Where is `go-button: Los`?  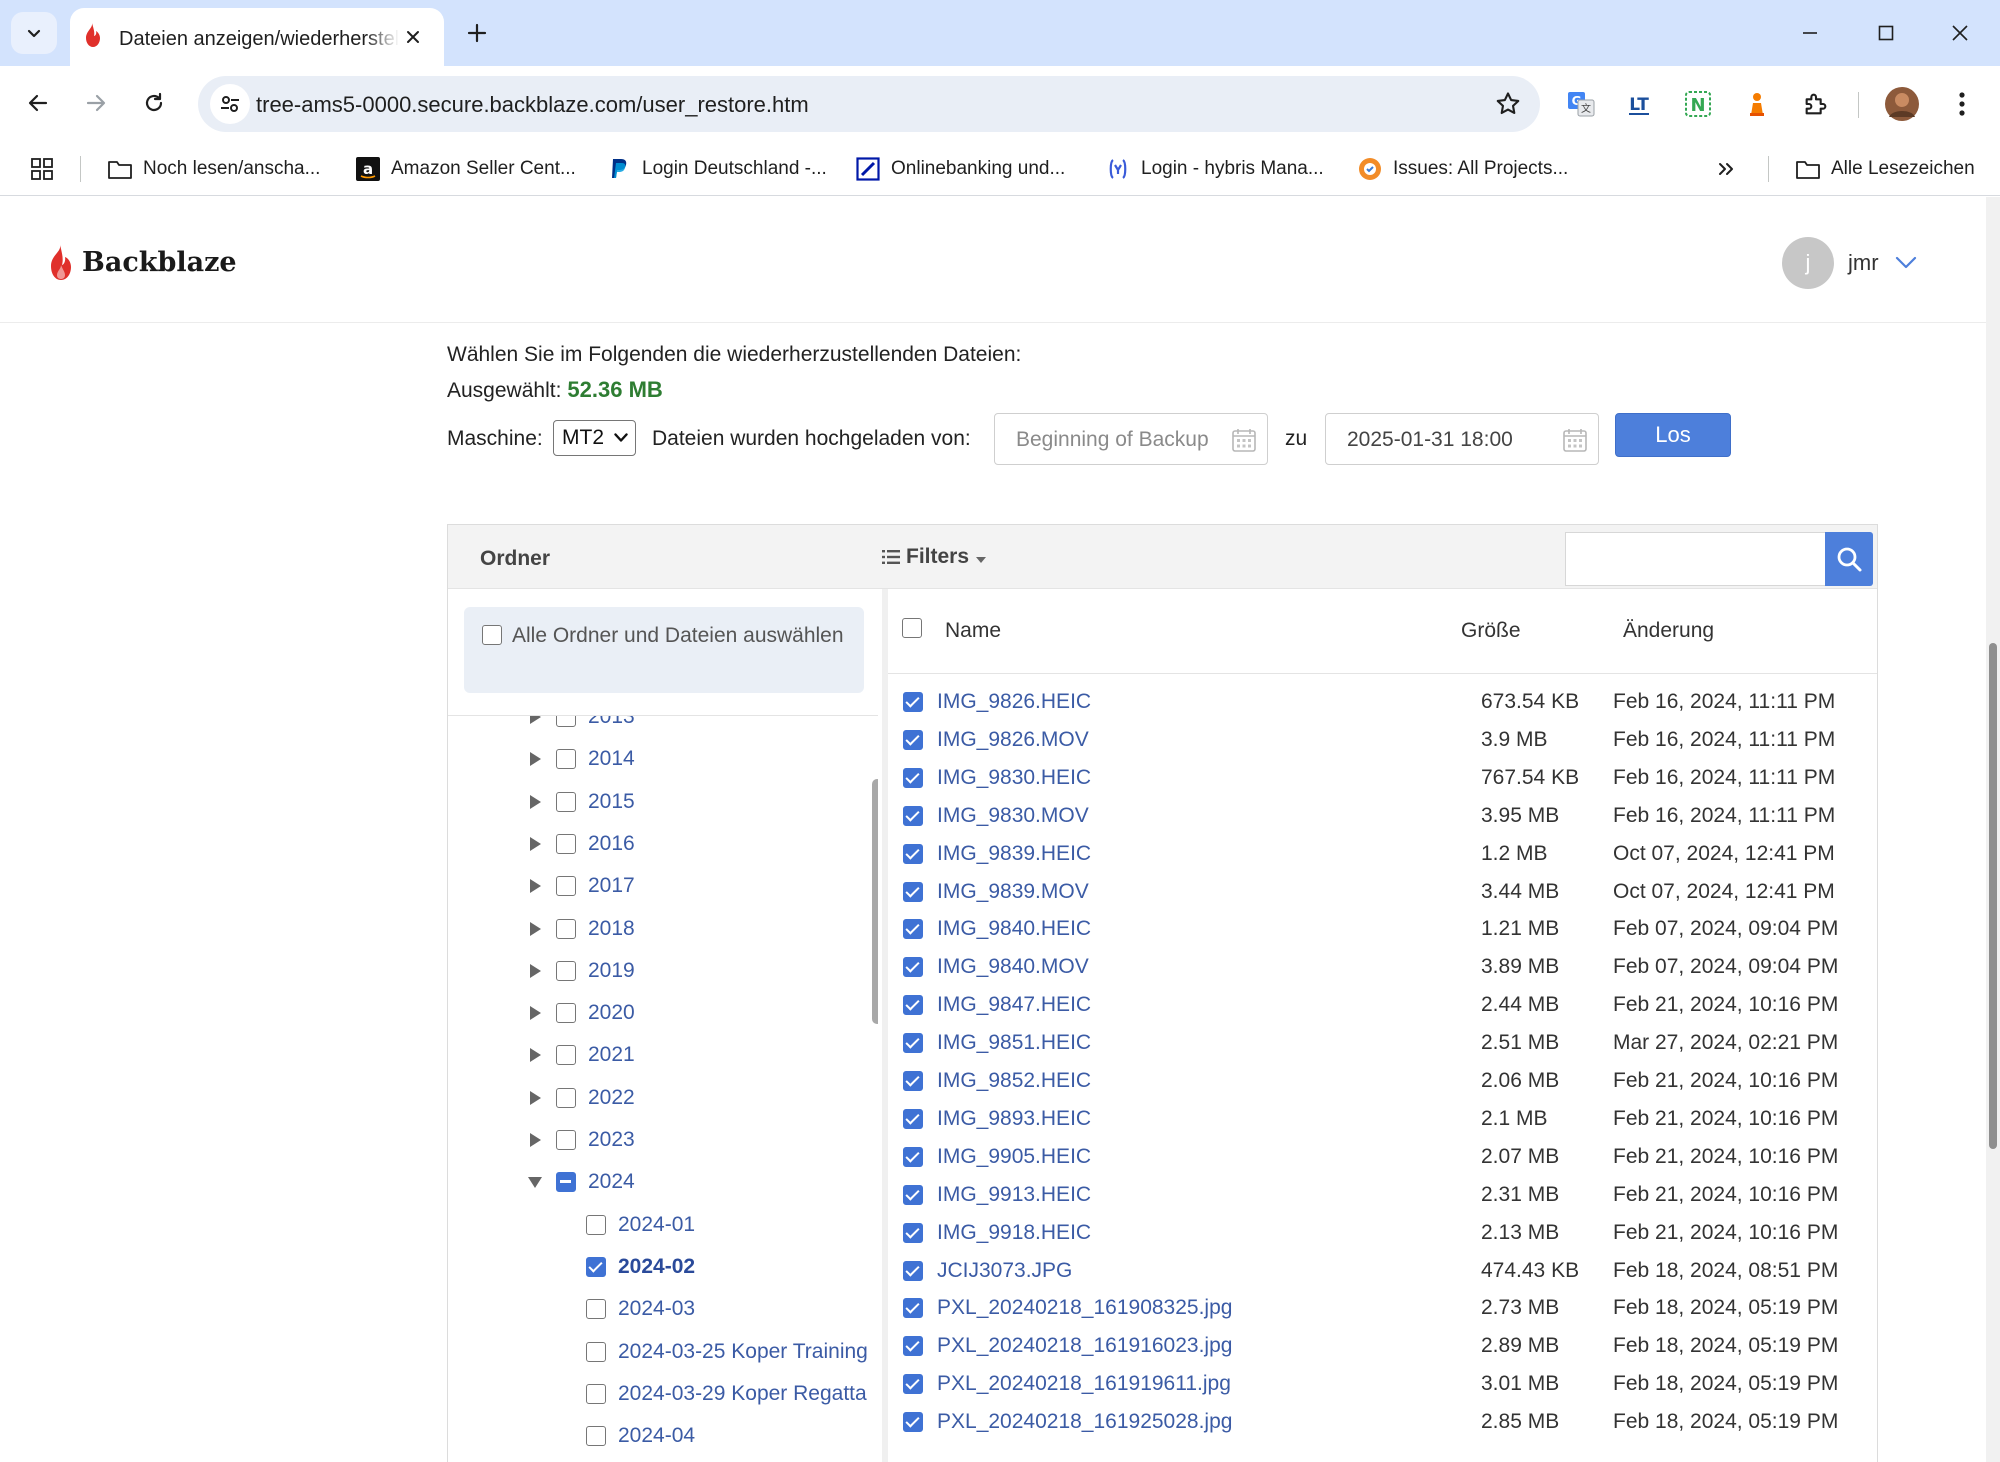
go-button: Los is located at coordinates (1673, 435).